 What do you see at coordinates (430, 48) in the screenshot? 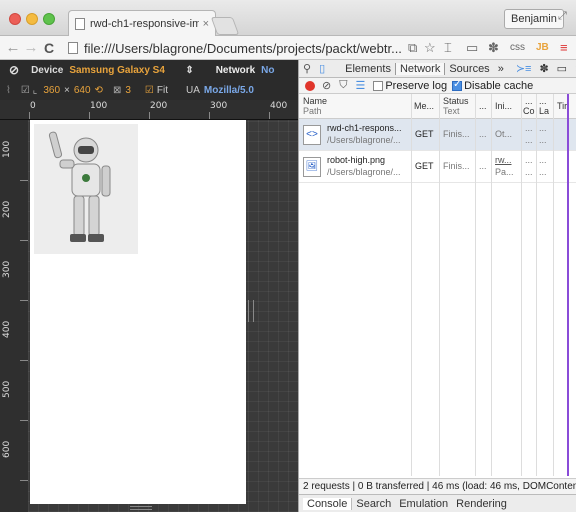
I see `bookmark-star-icon: ☆` at bounding box center [430, 48].